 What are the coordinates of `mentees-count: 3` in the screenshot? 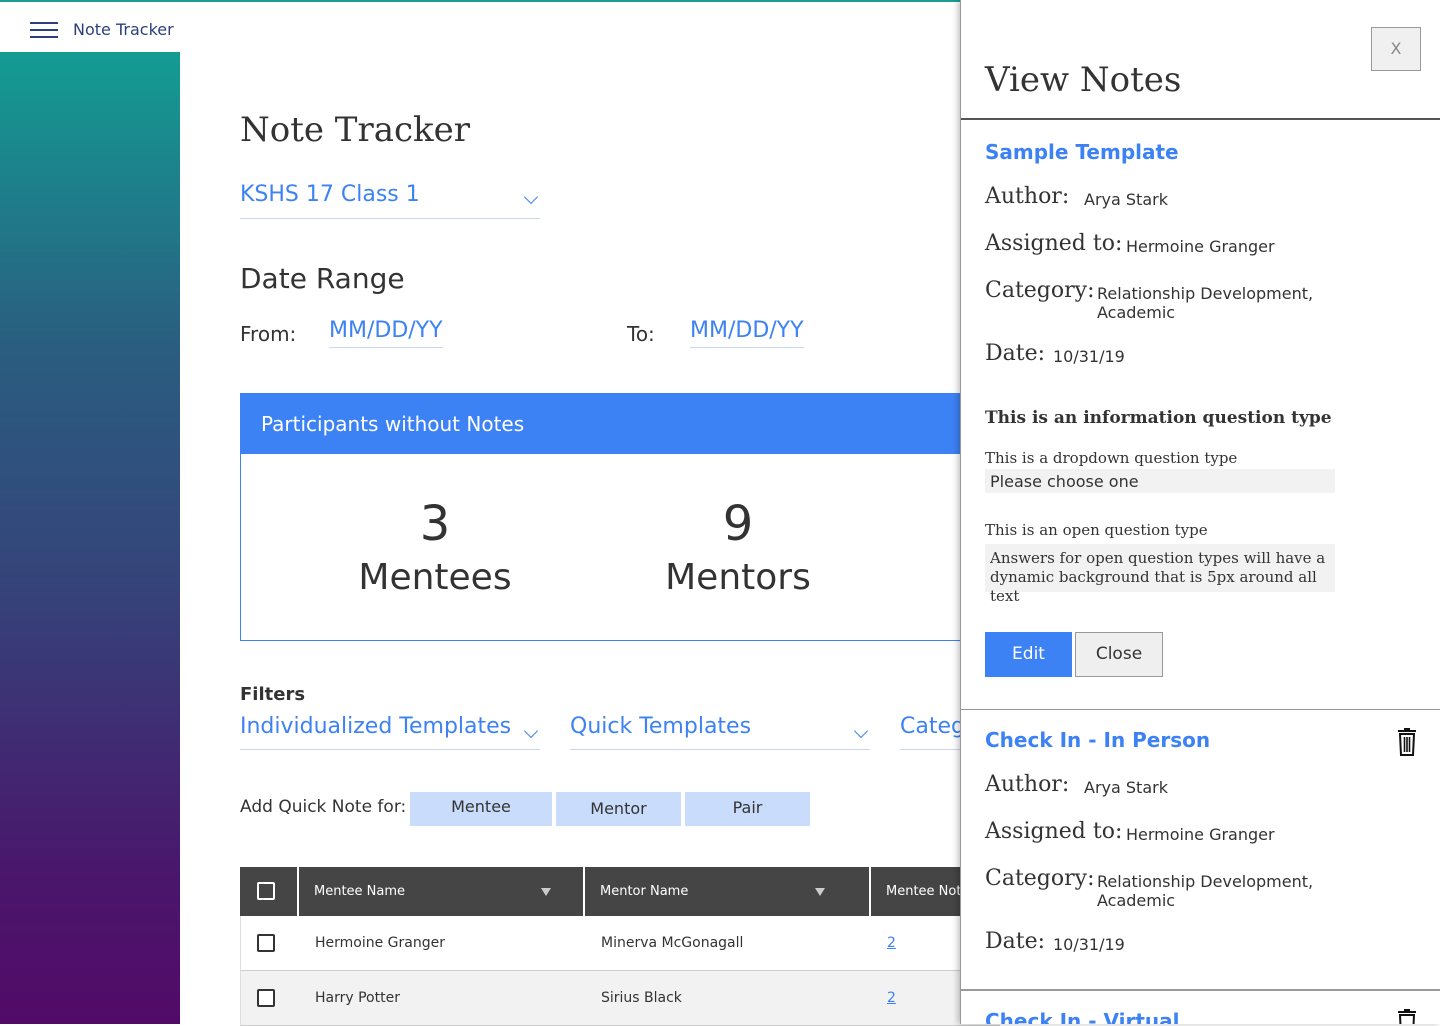 It's located at (435, 524).